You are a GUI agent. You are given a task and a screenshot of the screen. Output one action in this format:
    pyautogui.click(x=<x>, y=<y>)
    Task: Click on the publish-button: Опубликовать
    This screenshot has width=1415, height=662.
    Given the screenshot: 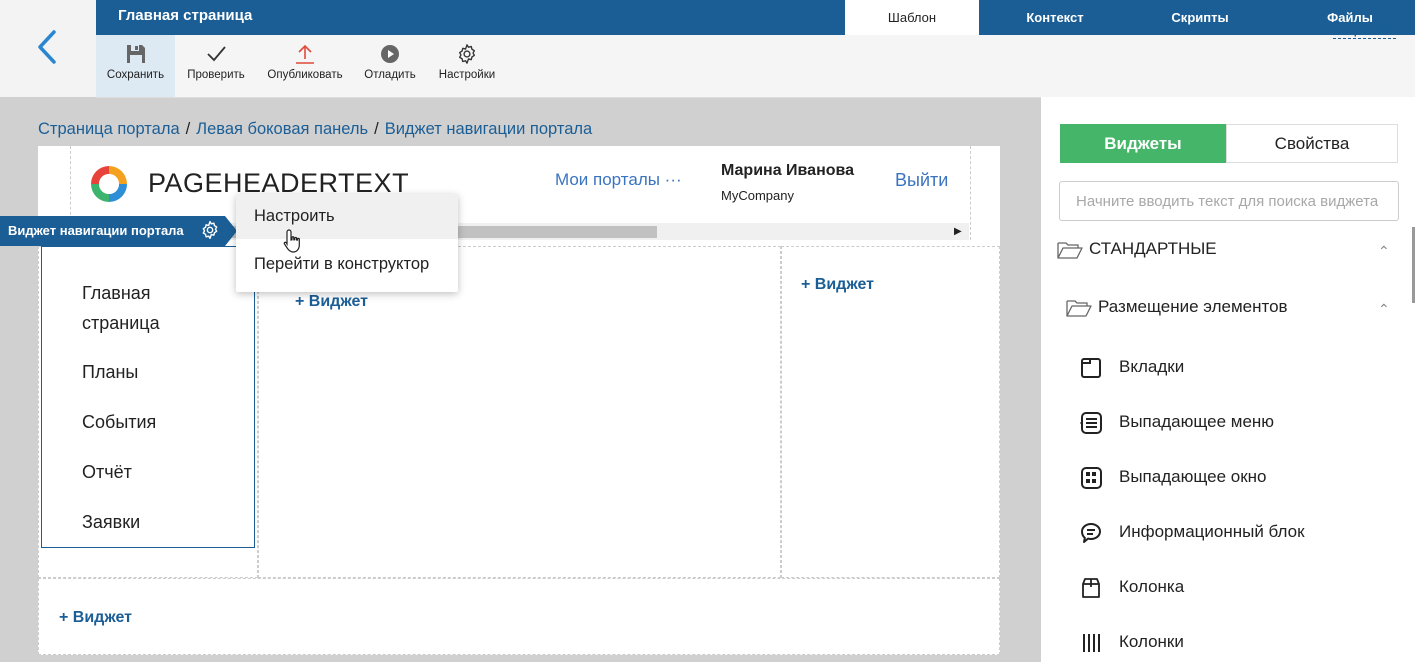 What is the action you would take?
    pyautogui.click(x=305, y=66)
    